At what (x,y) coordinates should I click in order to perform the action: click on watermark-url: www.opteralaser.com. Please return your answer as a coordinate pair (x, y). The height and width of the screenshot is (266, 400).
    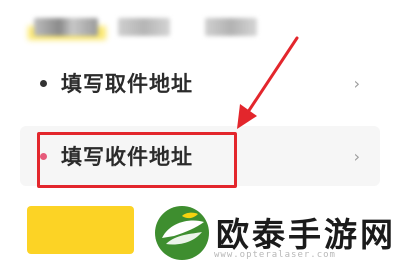
    Looking at the image, I should click on (275, 255).